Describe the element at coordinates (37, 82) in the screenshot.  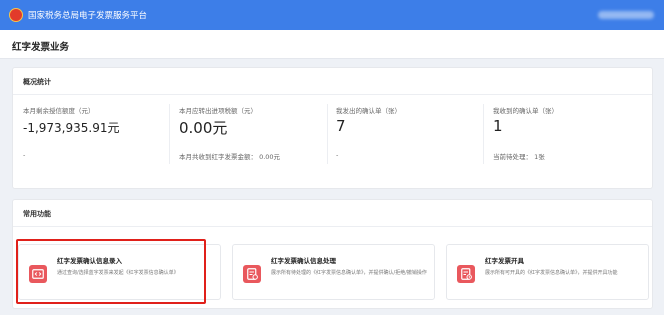
I see `overview-title: 概况统计` at that location.